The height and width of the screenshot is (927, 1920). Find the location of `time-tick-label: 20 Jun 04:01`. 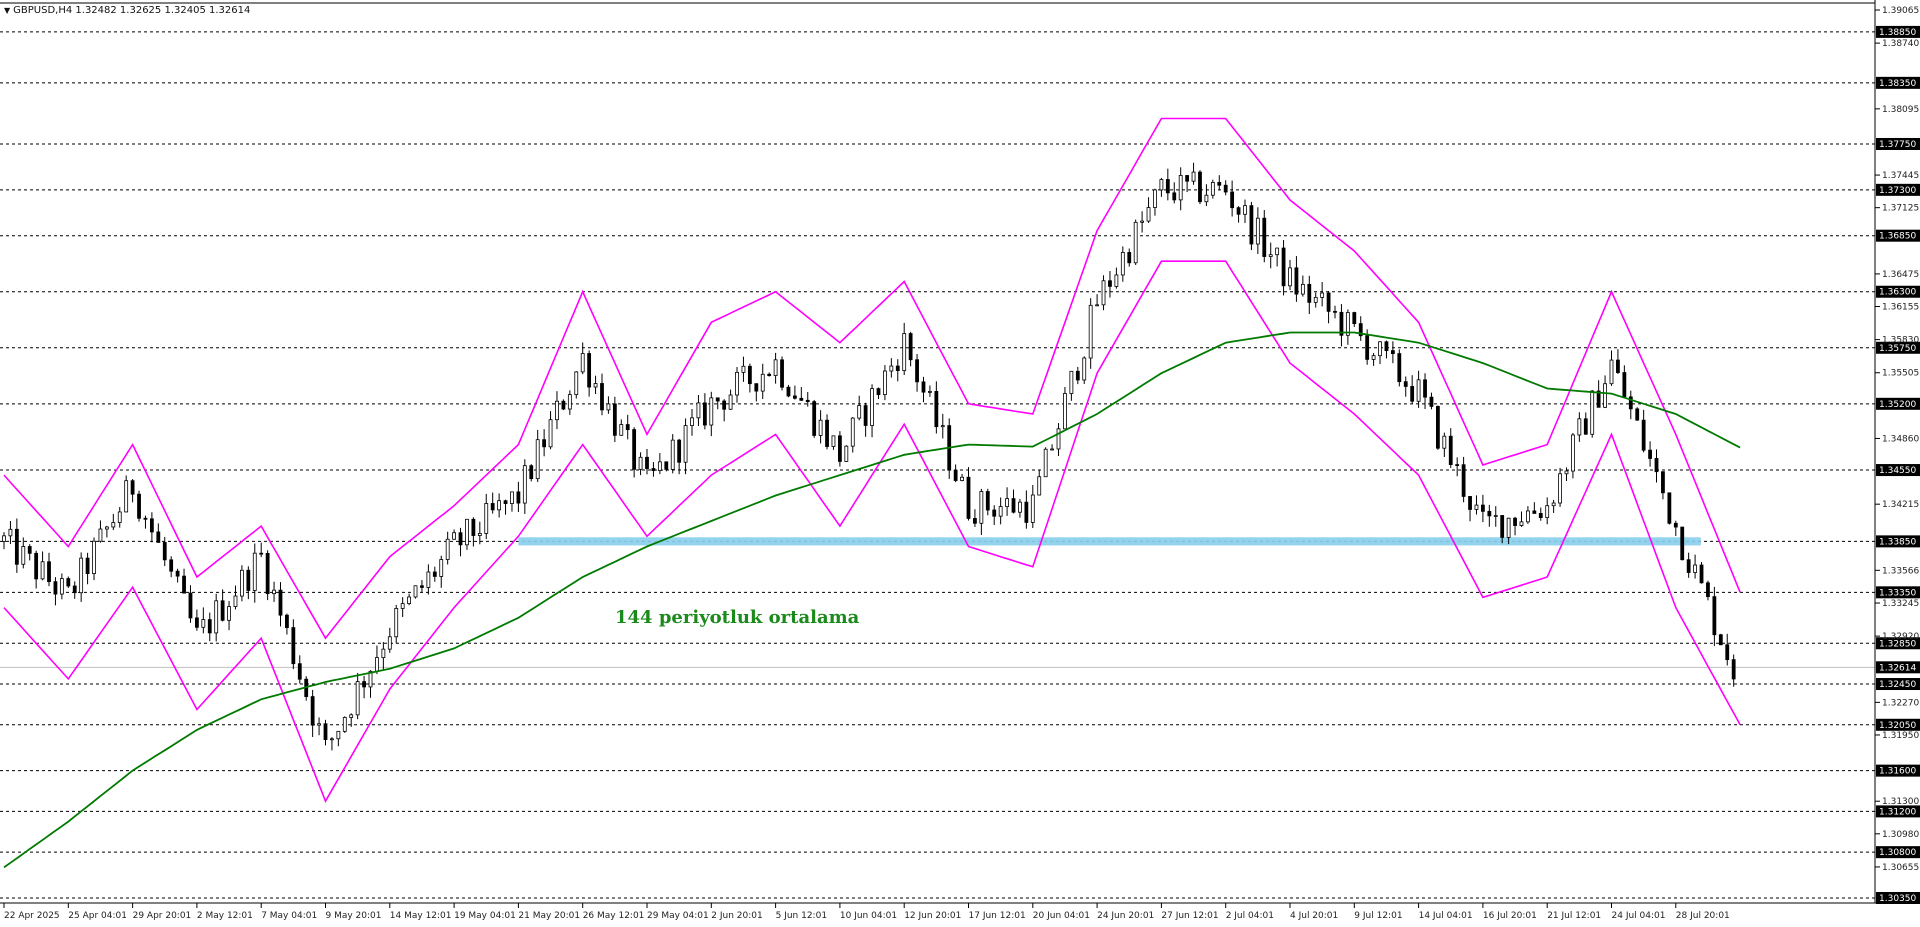

time-tick-label: 20 Jun 04:01 is located at coordinates (1061, 916).